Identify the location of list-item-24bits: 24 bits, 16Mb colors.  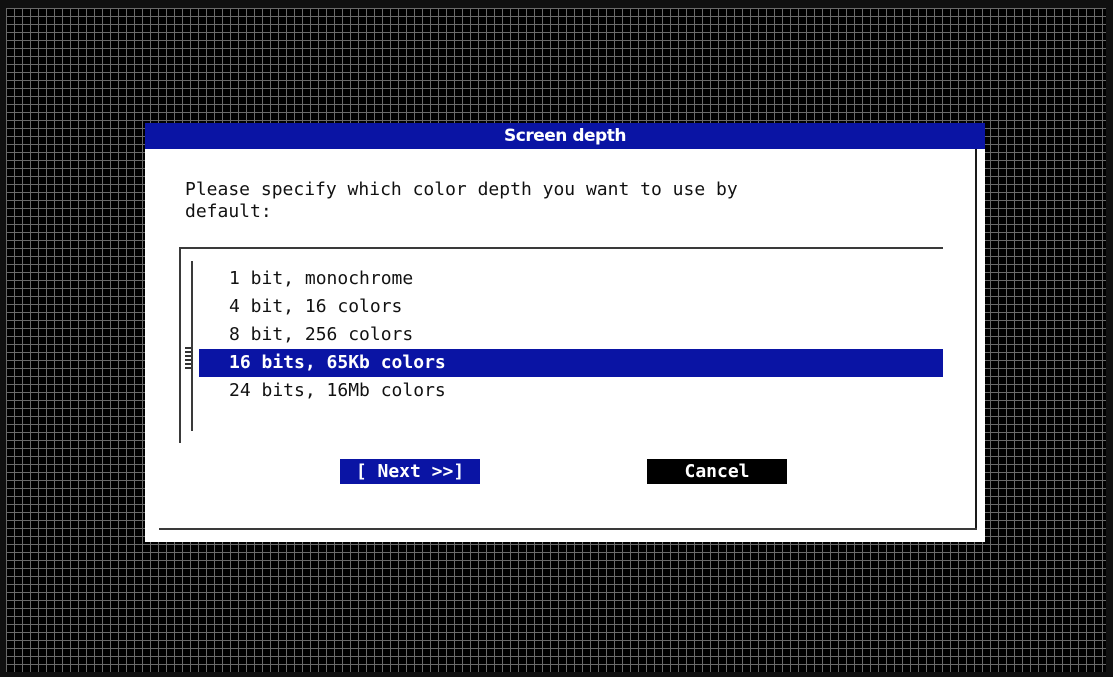
(571, 391).